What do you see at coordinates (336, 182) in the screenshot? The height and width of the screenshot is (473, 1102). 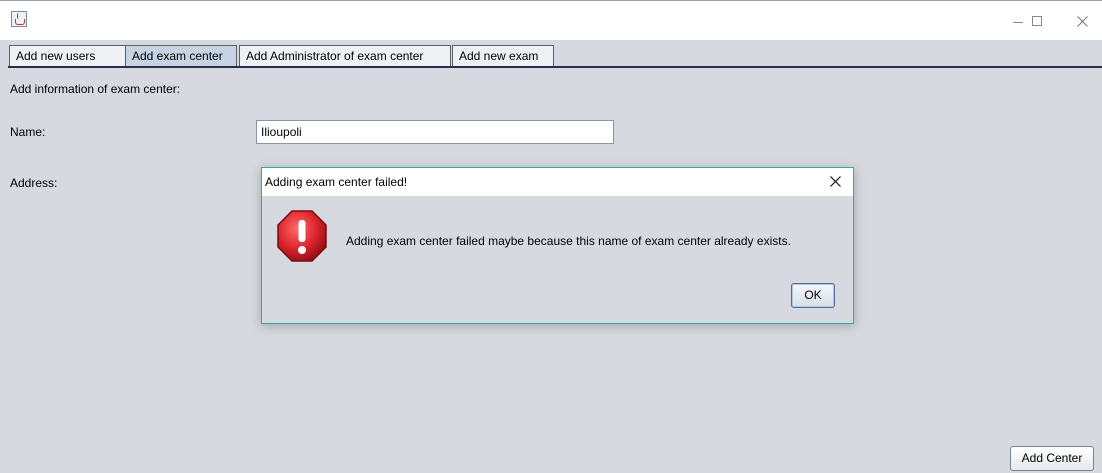 I see `dialog-title: Adding exam center failed!` at bounding box center [336, 182].